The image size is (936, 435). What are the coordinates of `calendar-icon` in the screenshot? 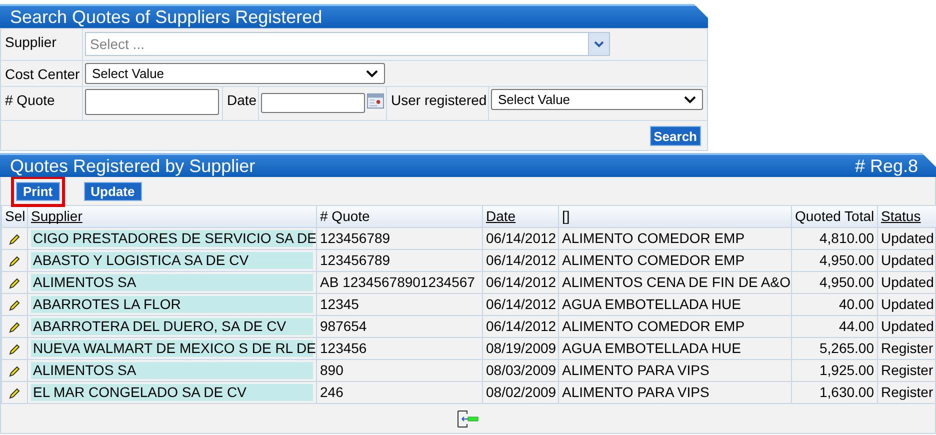 It's located at (375, 101).